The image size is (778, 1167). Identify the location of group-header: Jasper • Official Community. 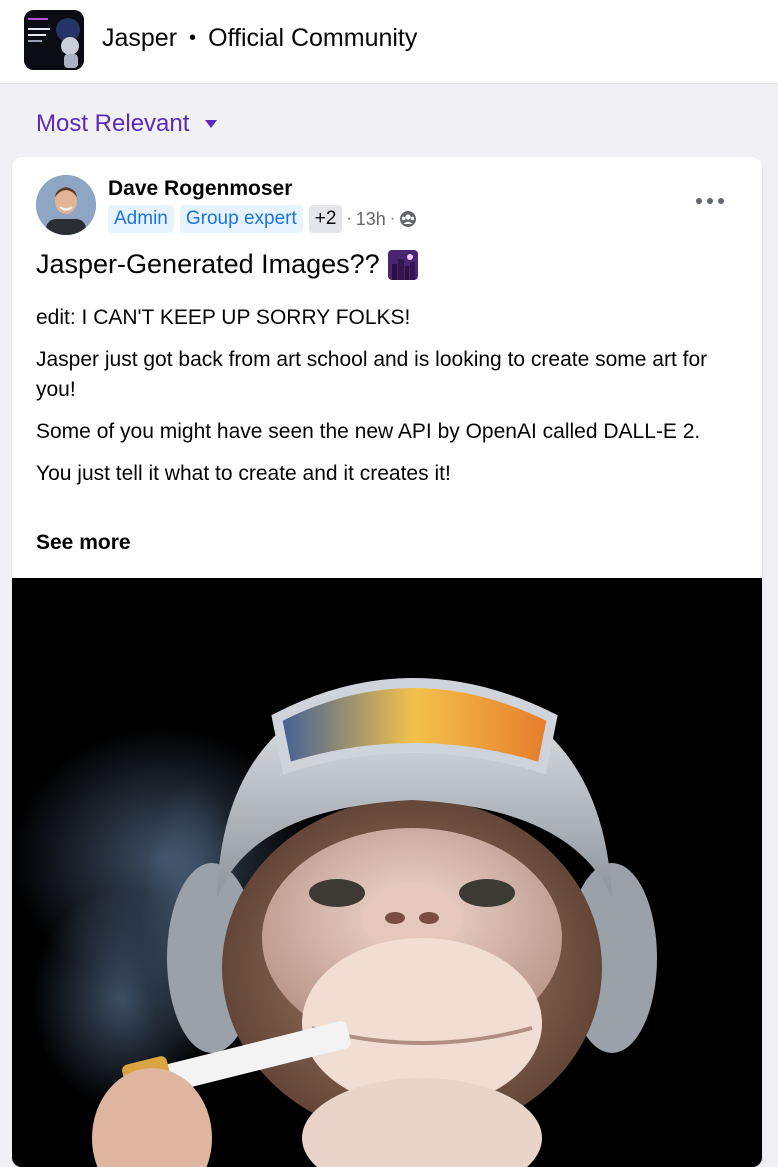
(389, 42).